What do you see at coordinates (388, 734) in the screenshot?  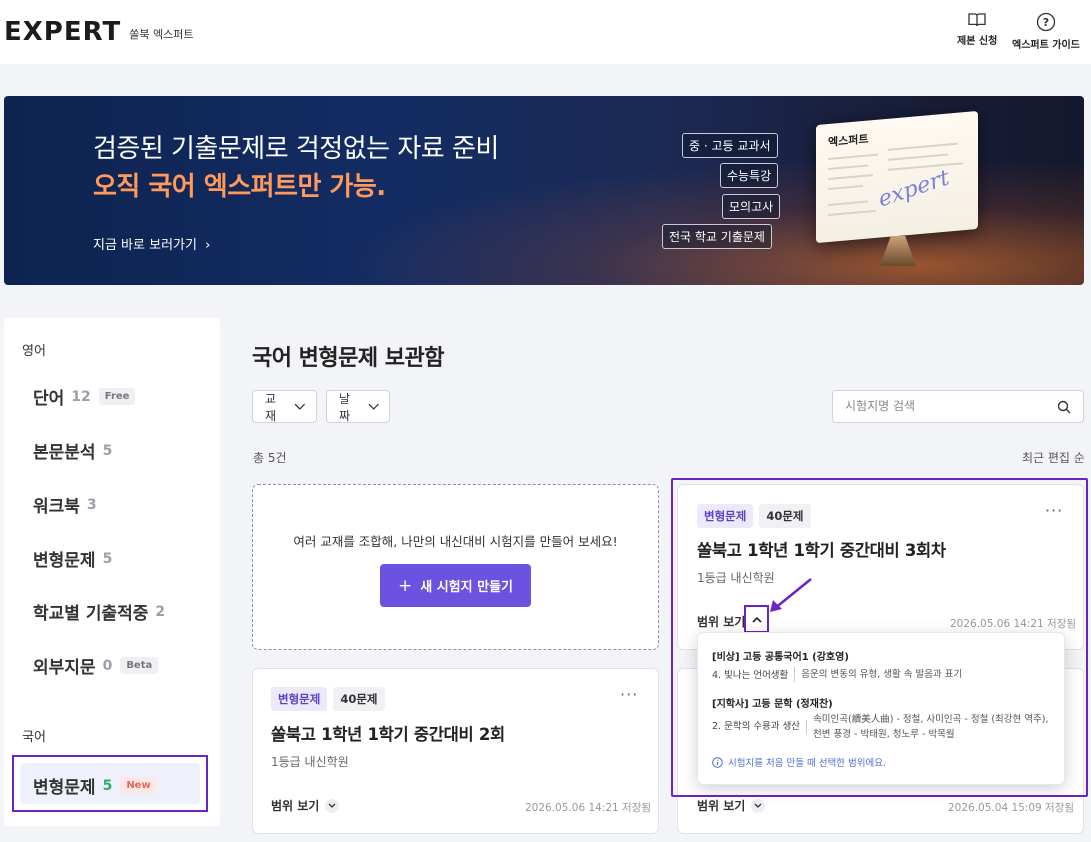 I see `exam-title: 쏠북고 1학년 1학기 중간대비 2회` at bounding box center [388, 734].